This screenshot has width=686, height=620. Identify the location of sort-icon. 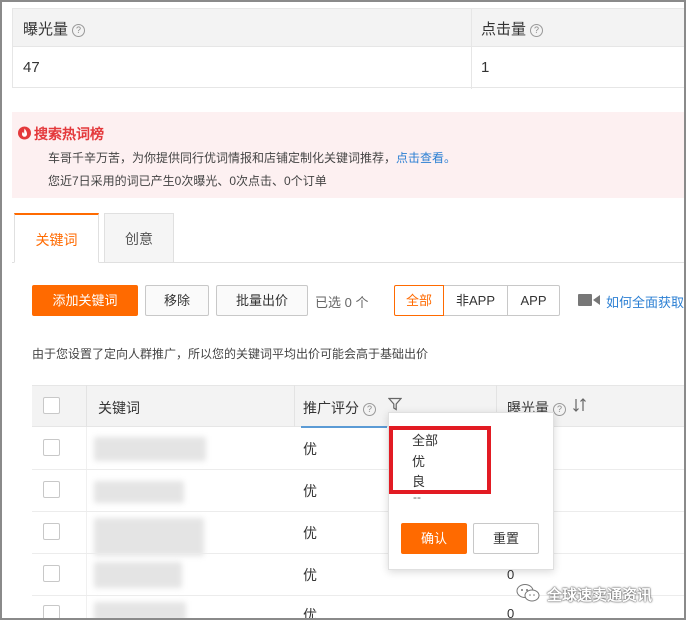
(580, 405).